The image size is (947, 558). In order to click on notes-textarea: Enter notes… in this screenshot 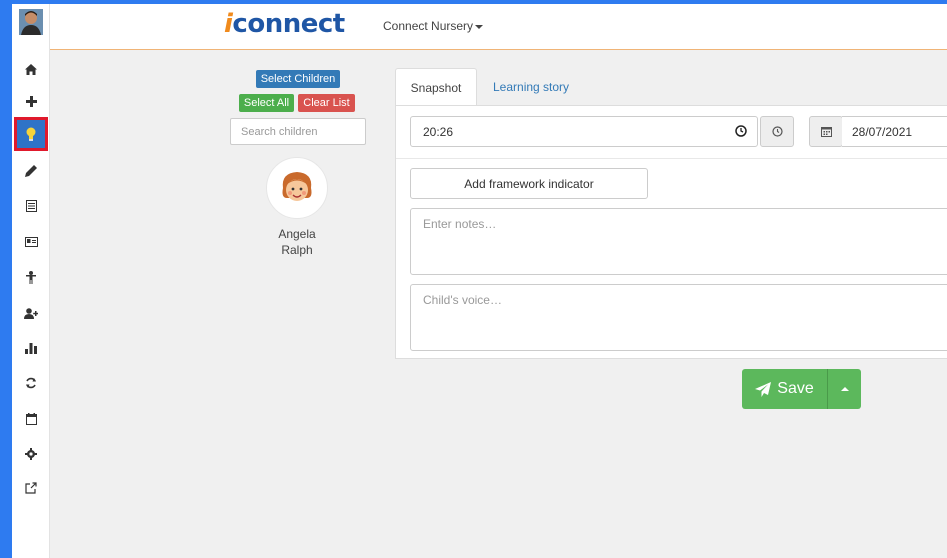, I will do `click(678, 241)`.